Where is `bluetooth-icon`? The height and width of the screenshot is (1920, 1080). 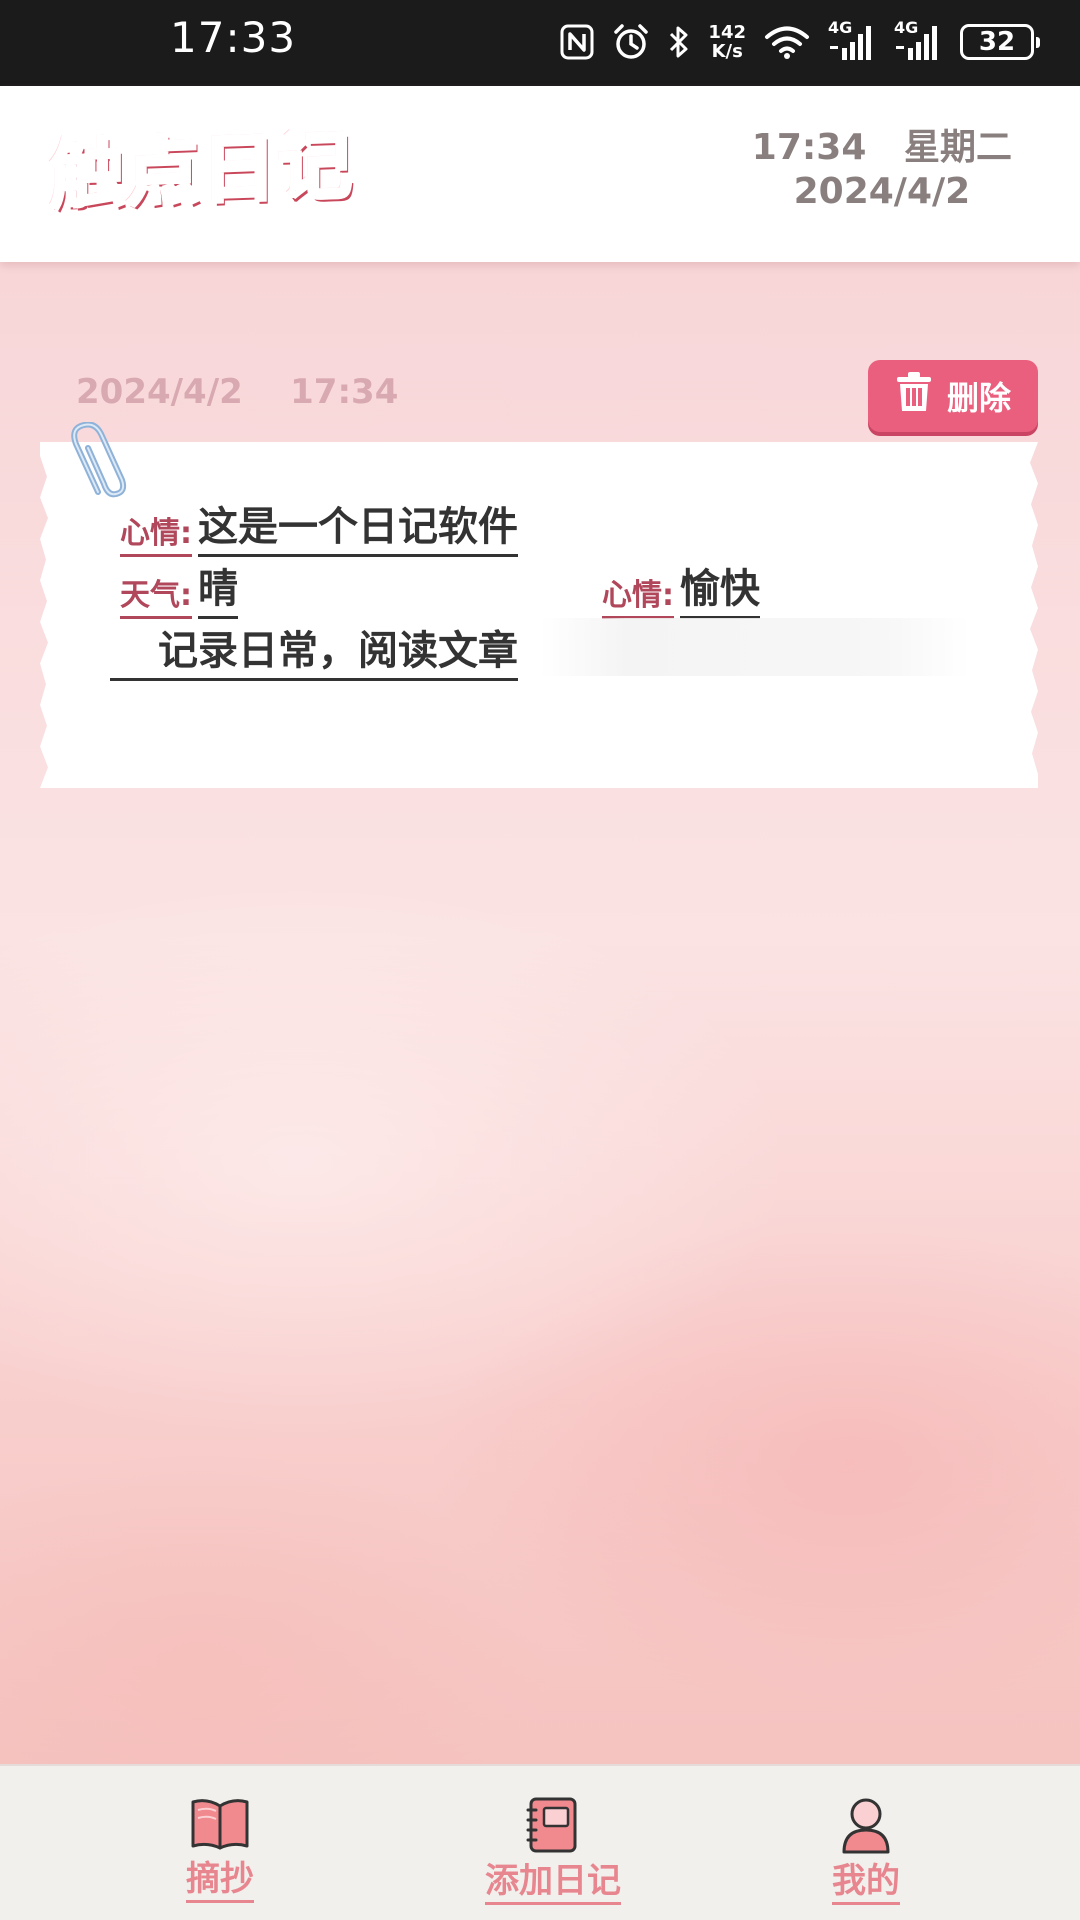 bluetooth-icon is located at coordinates (679, 42).